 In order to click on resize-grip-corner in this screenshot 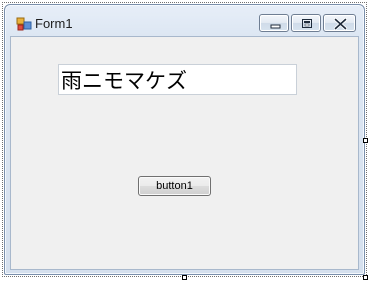, I will do `click(365, 277)`.